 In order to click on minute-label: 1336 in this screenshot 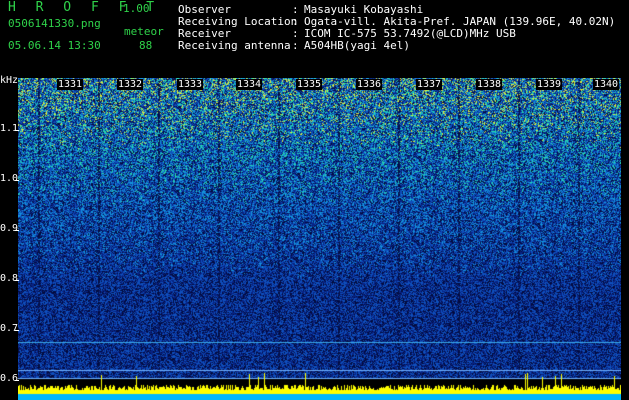, I will do `click(369, 84)`.